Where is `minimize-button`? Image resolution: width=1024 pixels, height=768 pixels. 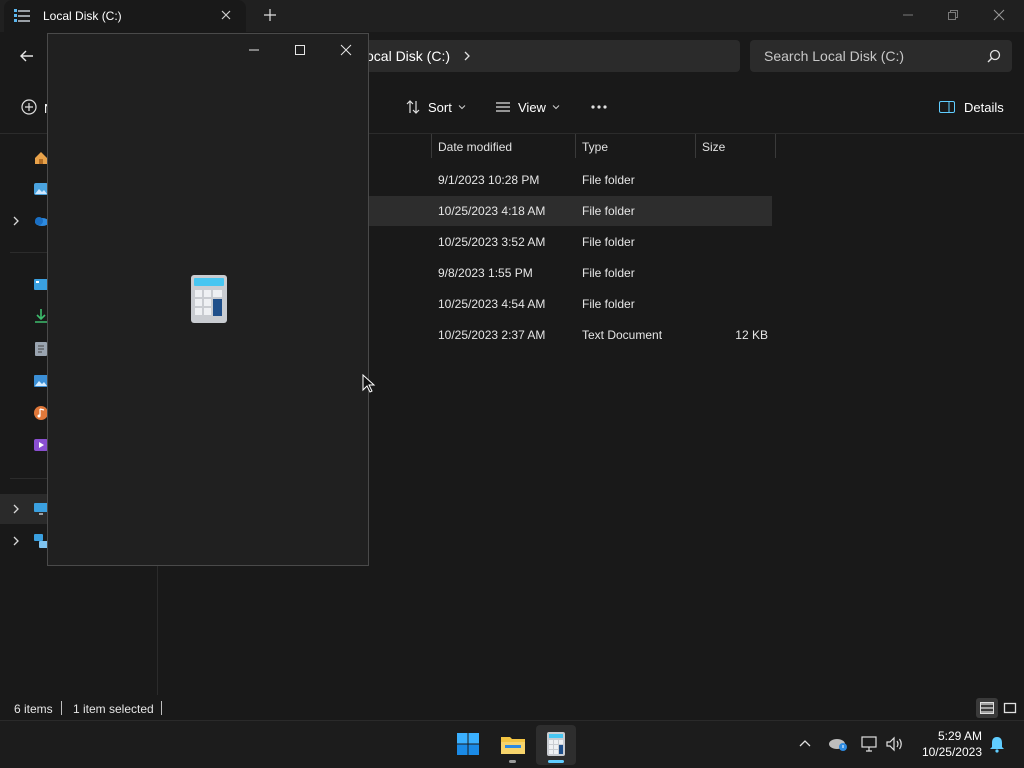 minimize-button is located at coordinates (908, 15).